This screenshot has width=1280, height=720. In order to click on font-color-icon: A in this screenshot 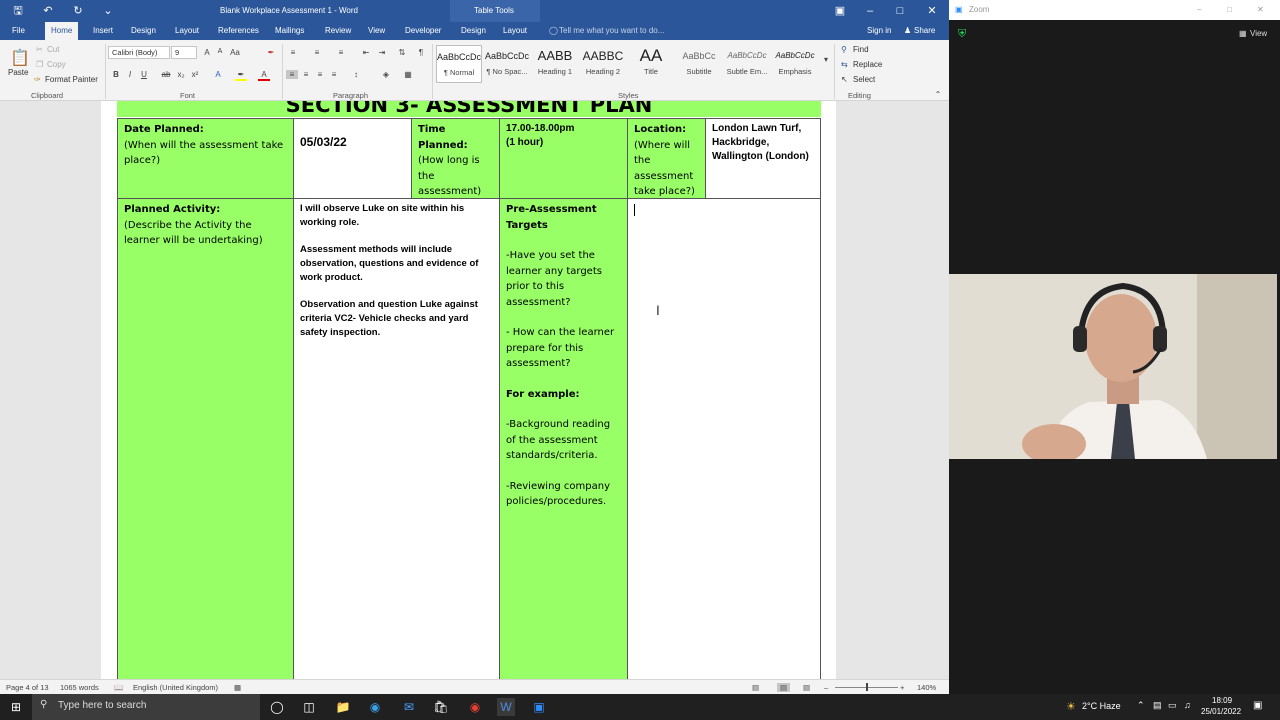, I will do `click(264, 75)`.